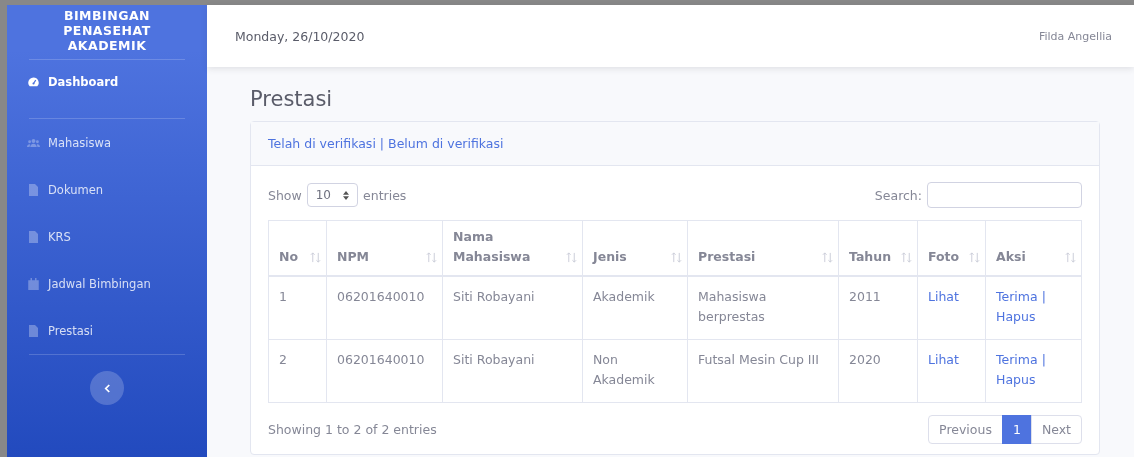 This screenshot has width=1134, height=457. I want to click on column-header: Nama Mahasiswa, so click(512, 248).